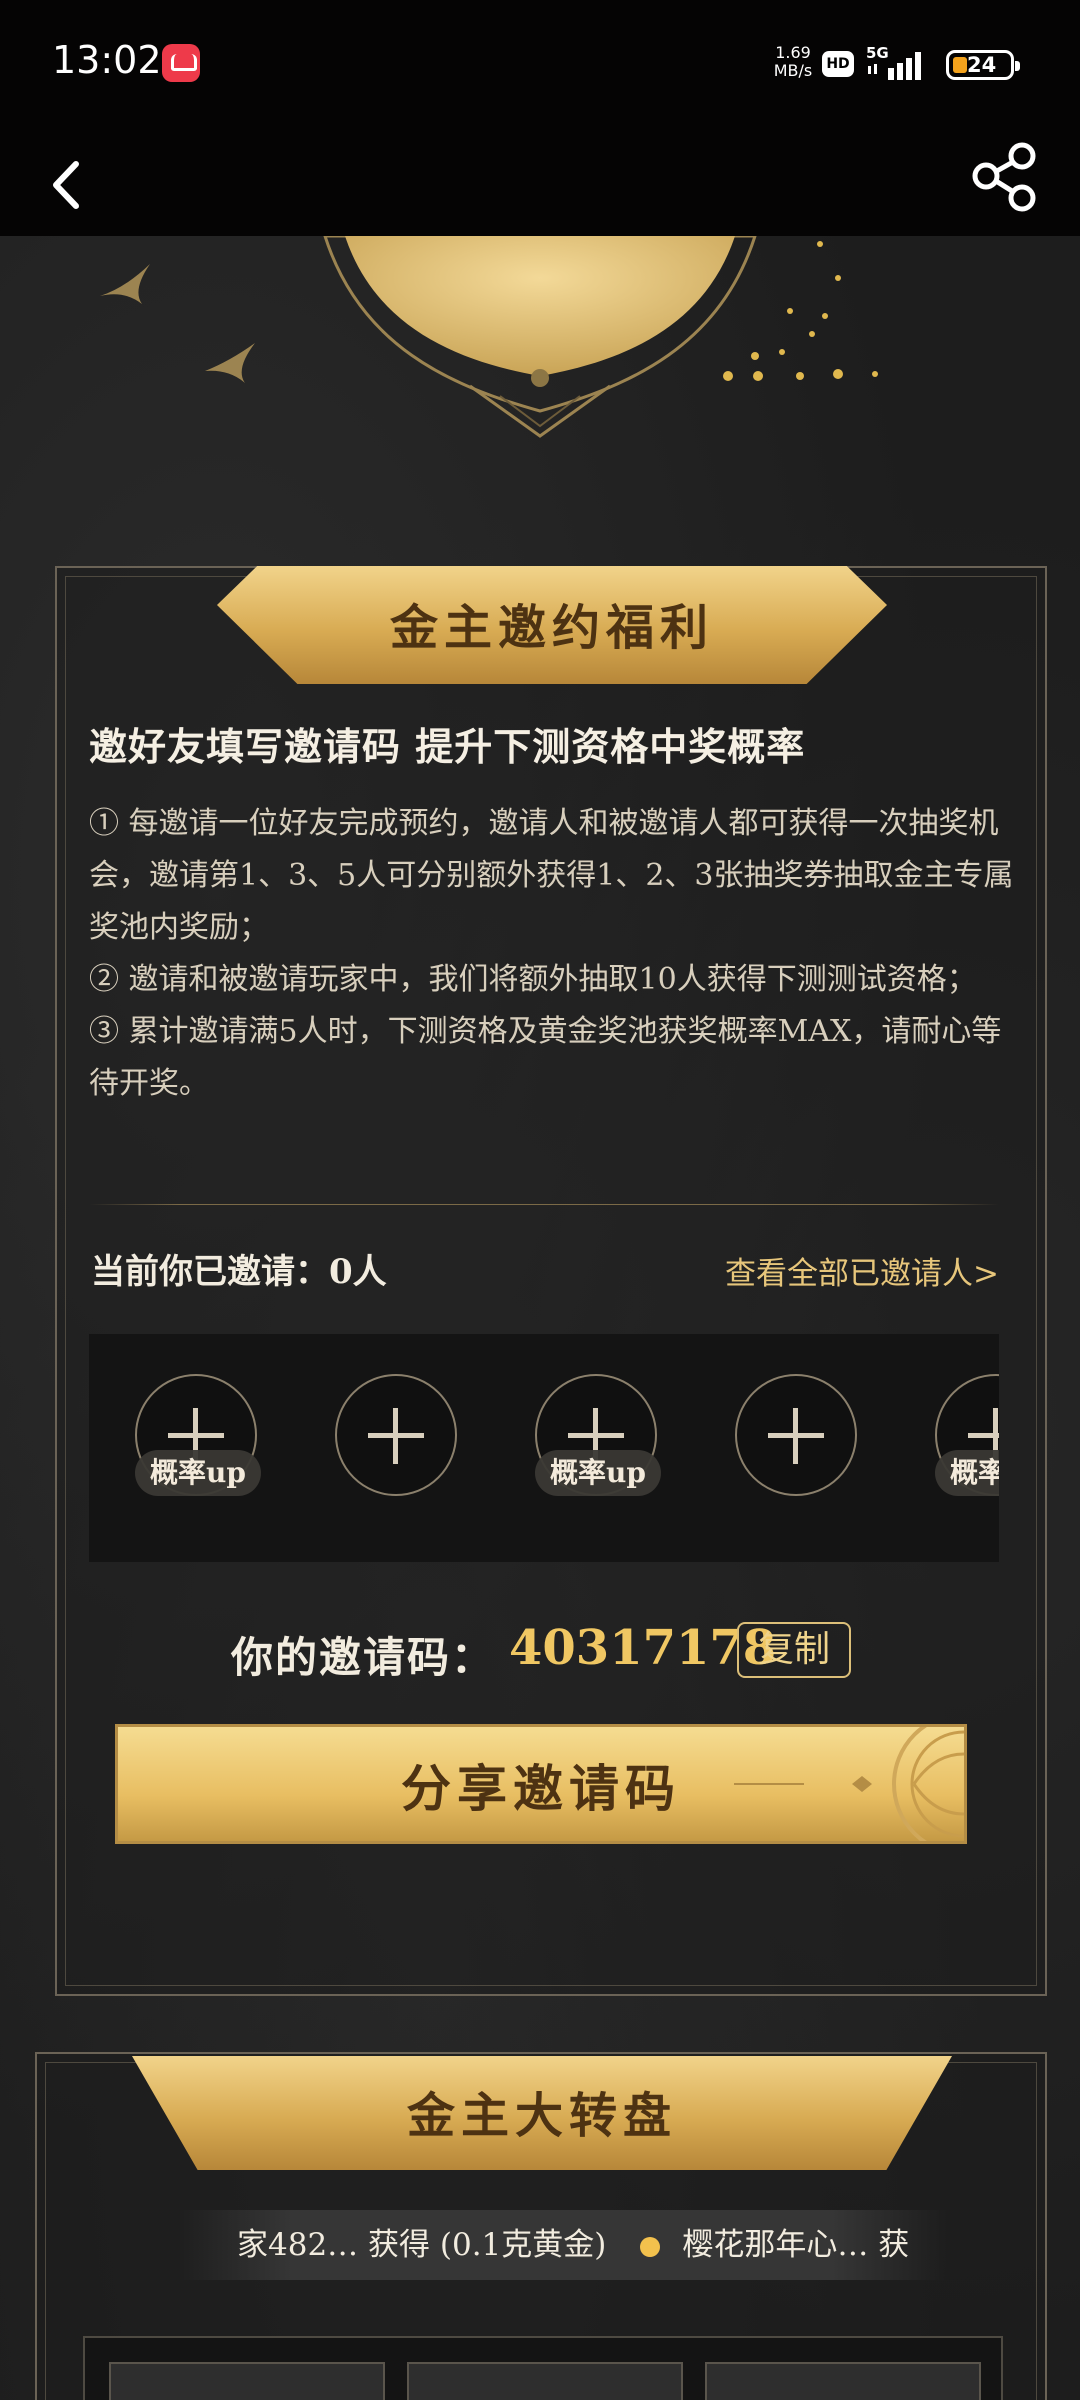 The image size is (1080, 2400). Describe the element at coordinates (545, 1057) in the screenshot. I see `rule-item-3: ③ 累计邀请满5人时，下测资格及黄金奖池获奖概率MAX，请耐心等待开奖。` at that location.